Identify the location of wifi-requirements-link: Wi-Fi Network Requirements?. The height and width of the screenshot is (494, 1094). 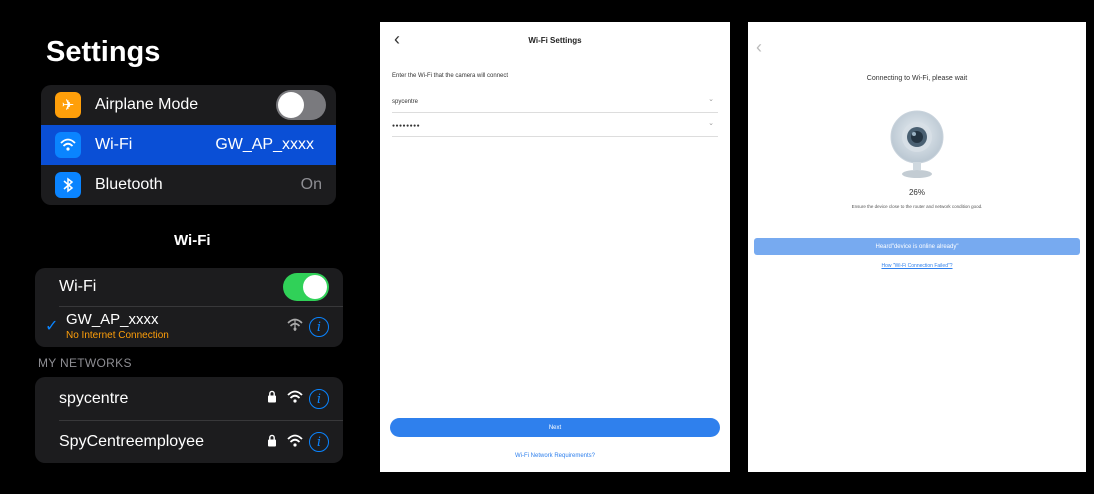
(555, 456).